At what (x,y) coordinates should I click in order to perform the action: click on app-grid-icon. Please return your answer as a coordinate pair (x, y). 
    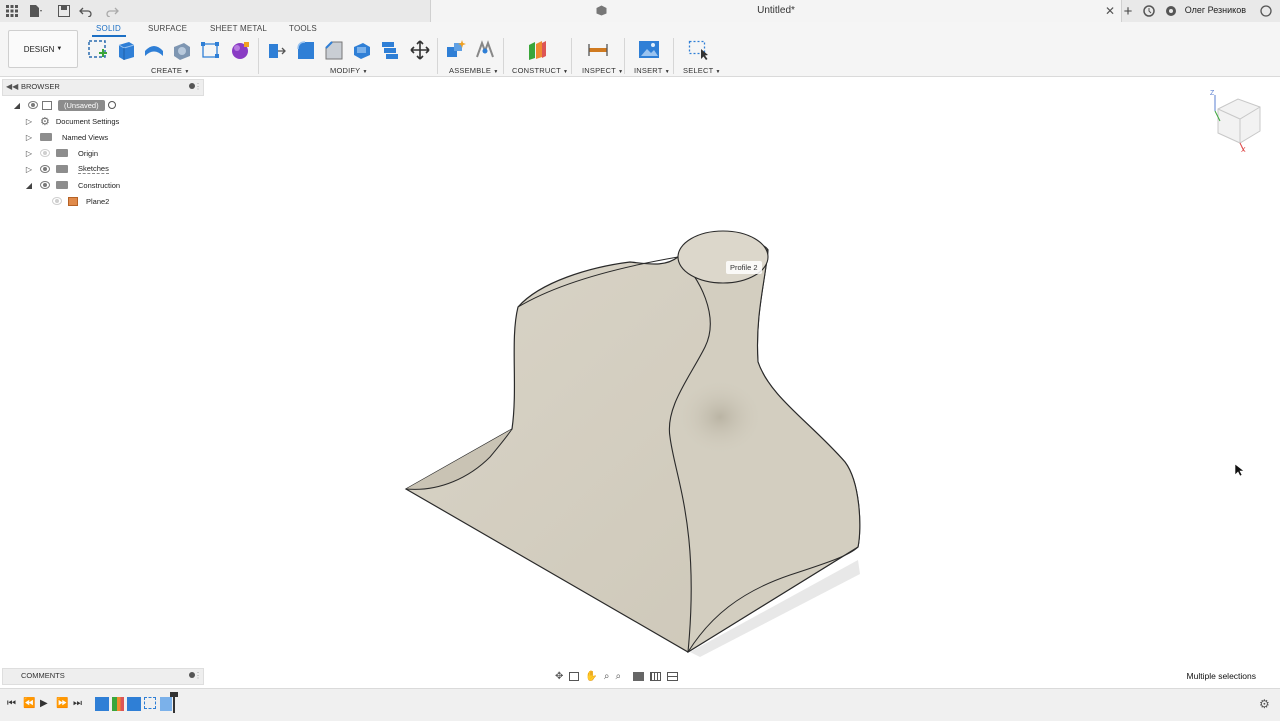
    Looking at the image, I should click on (12, 11).